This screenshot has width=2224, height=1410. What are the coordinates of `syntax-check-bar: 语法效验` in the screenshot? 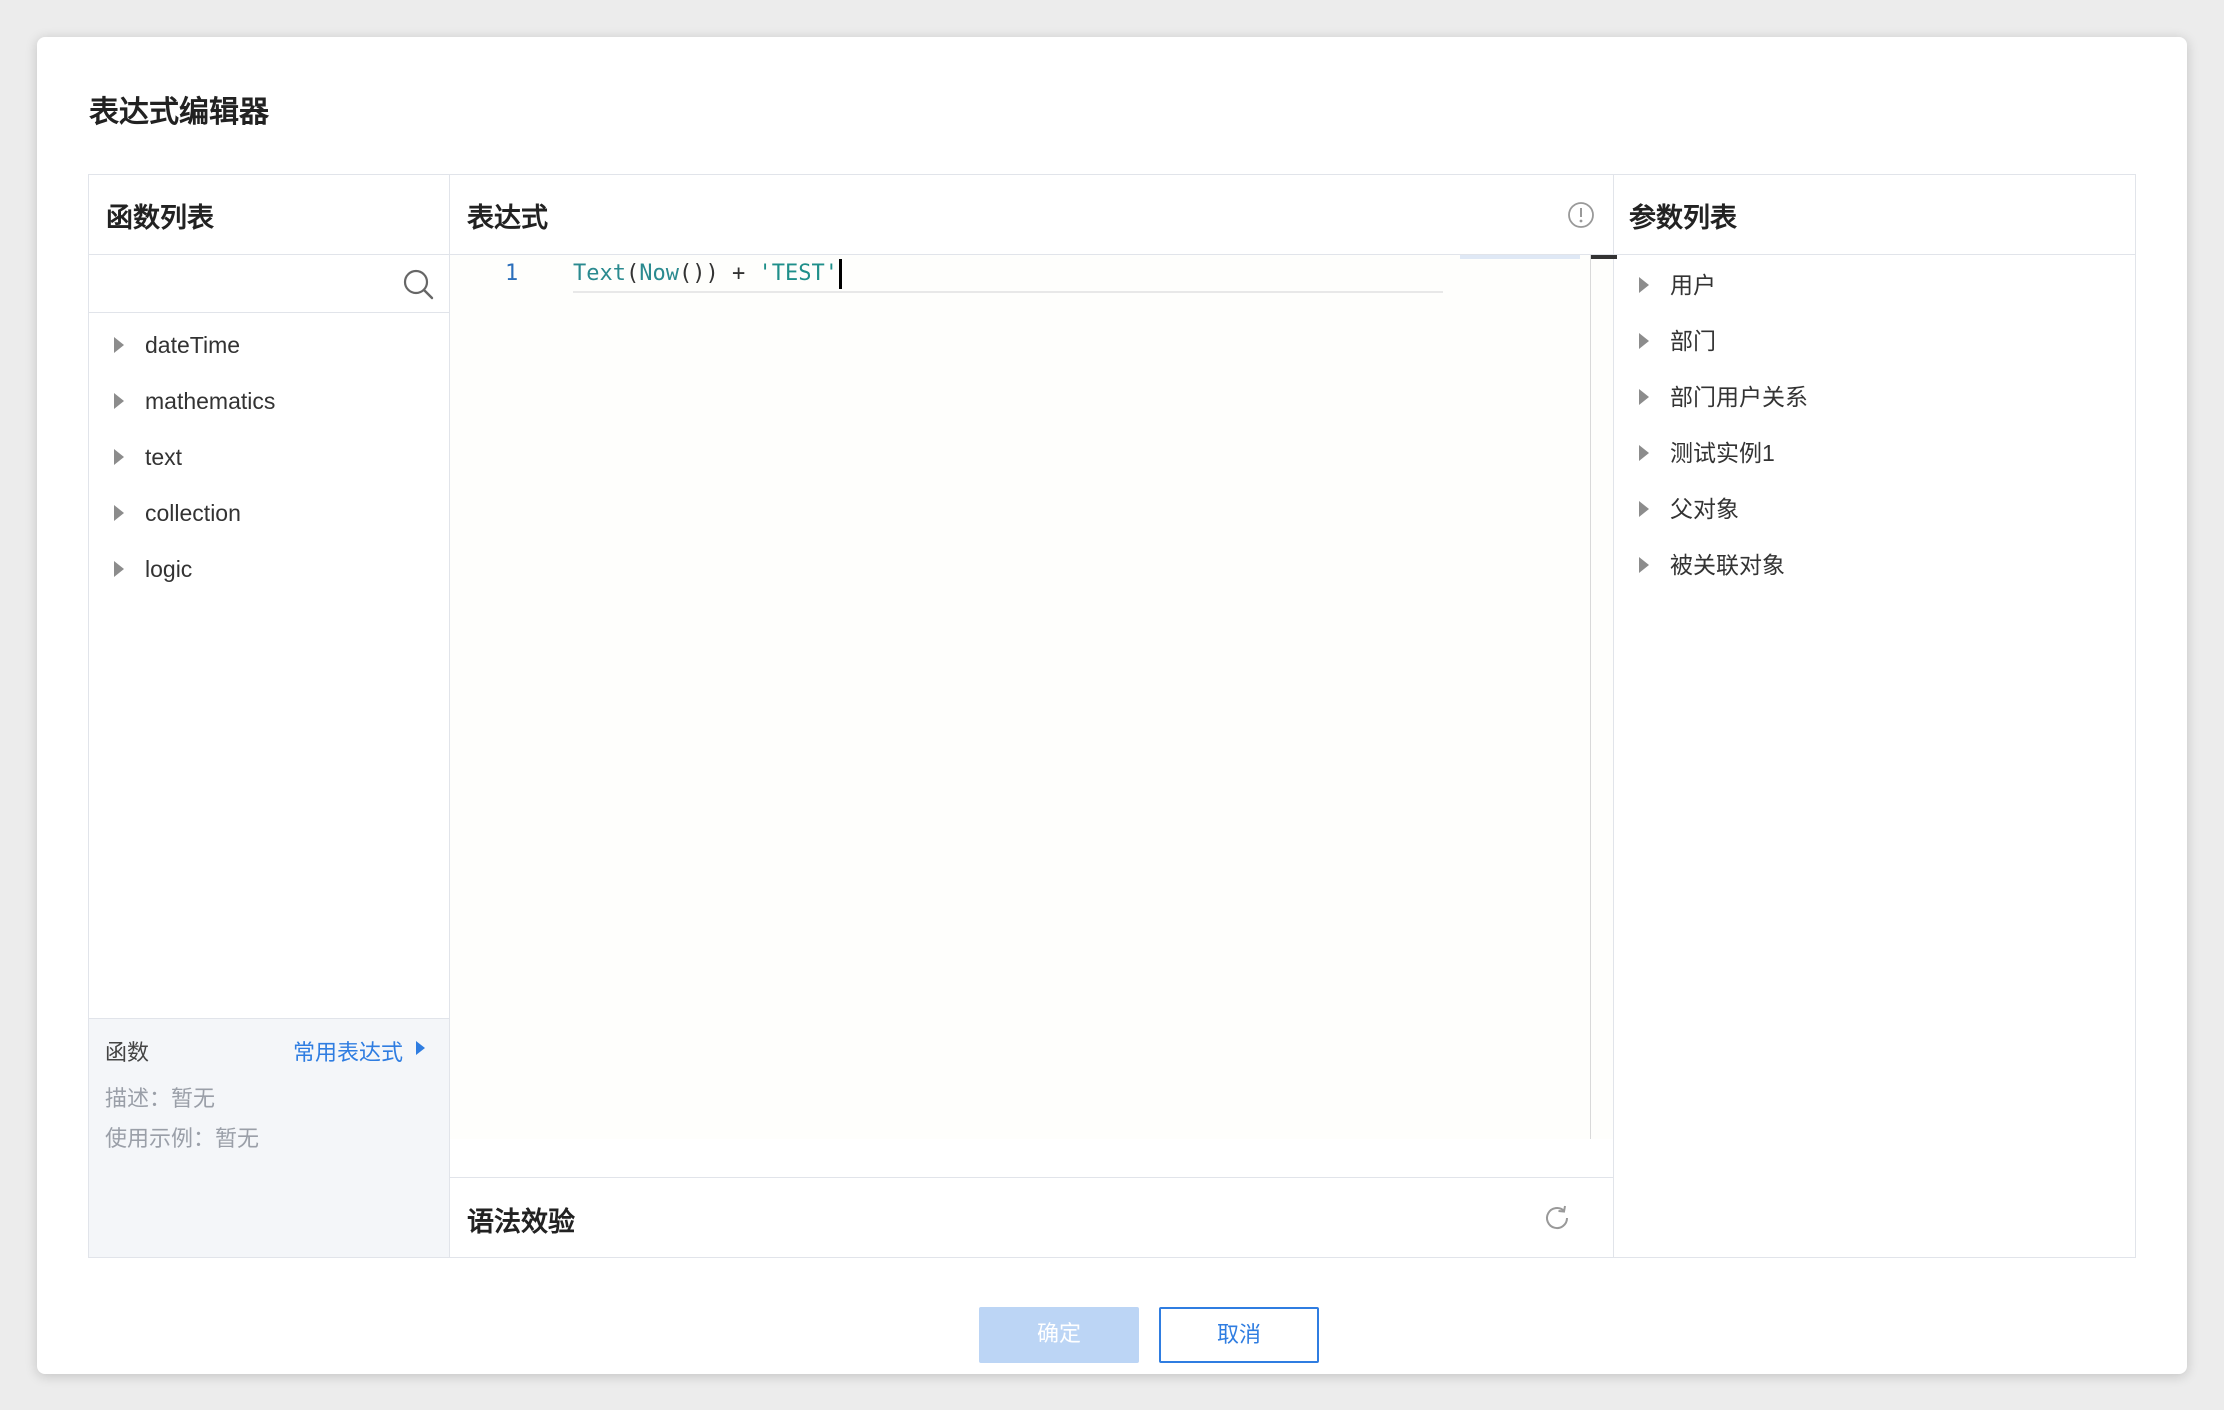 It's located at (1031, 1217).